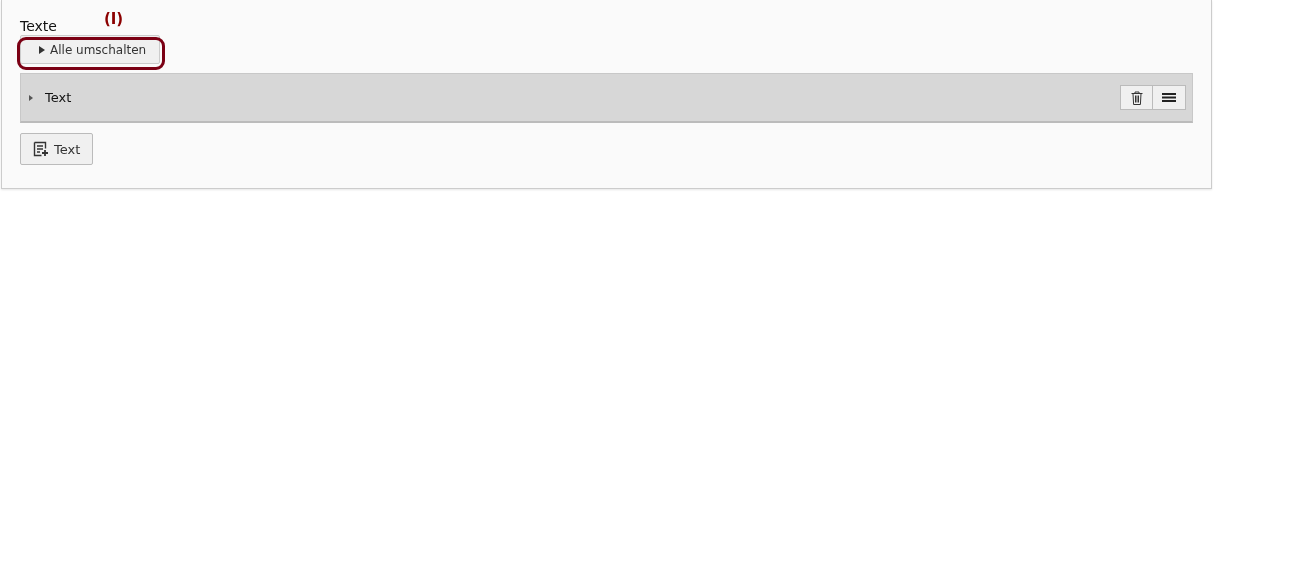 The height and width of the screenshot is (574, 1289). Describe the element at coordinates (38, 26) in the screenshot. I see `field-label: Texte` at that location.